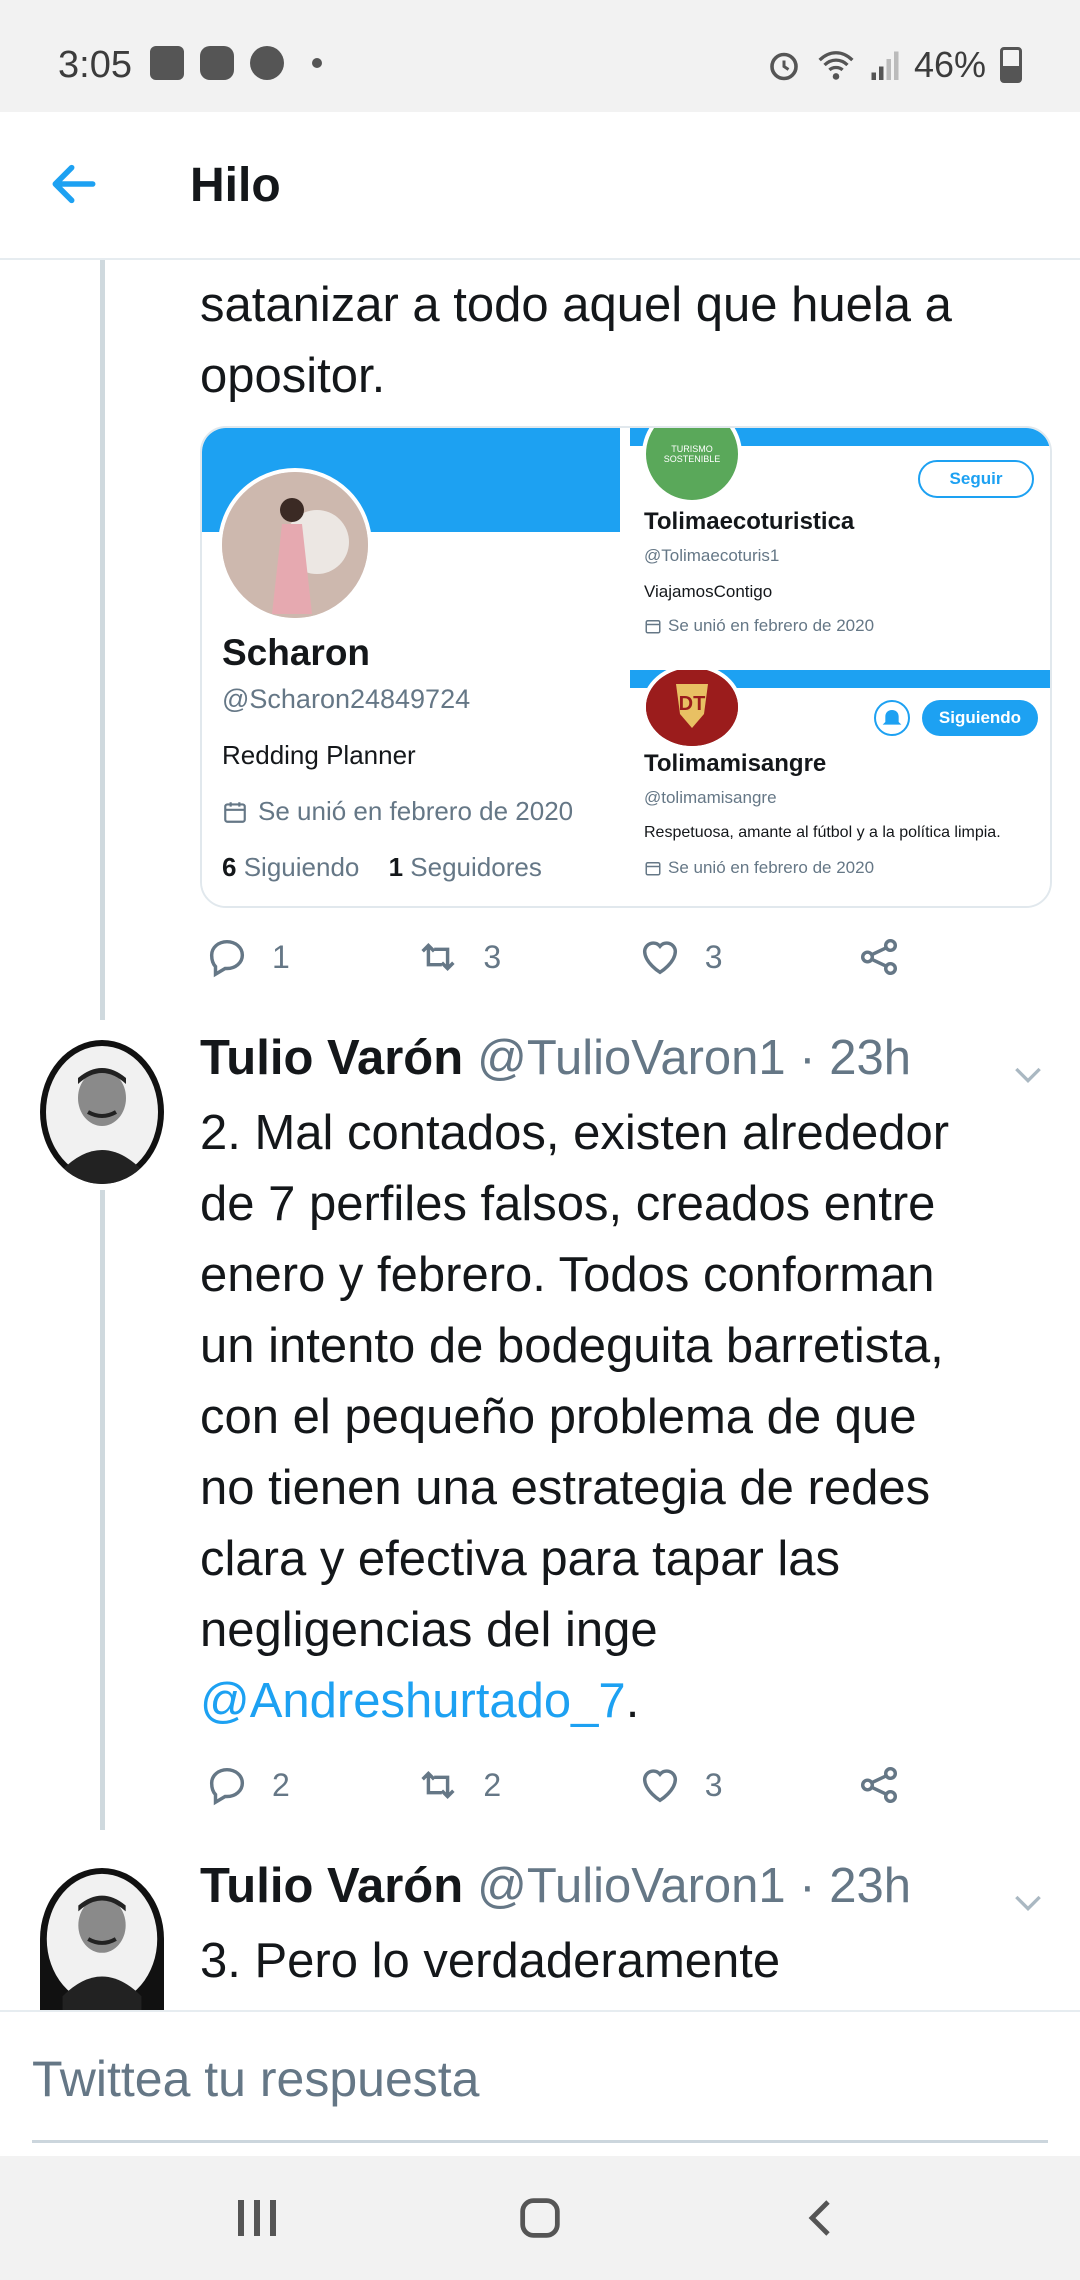 This screenshot has height=2280, width=1080. Describe the element at coordinates (540, 56) in the screenshot. I see `status-bar: 3:05 46%` at that location.